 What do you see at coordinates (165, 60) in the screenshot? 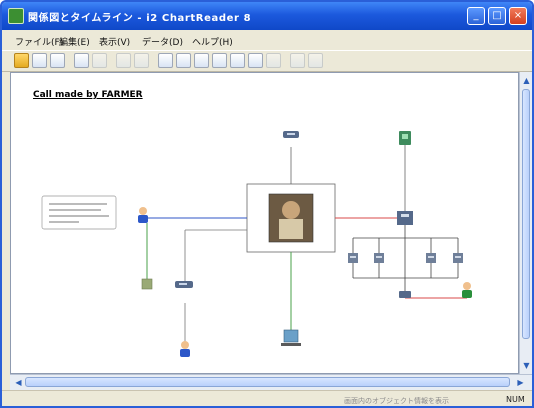
I see `cut-icon` at bounding box center [165, 60].